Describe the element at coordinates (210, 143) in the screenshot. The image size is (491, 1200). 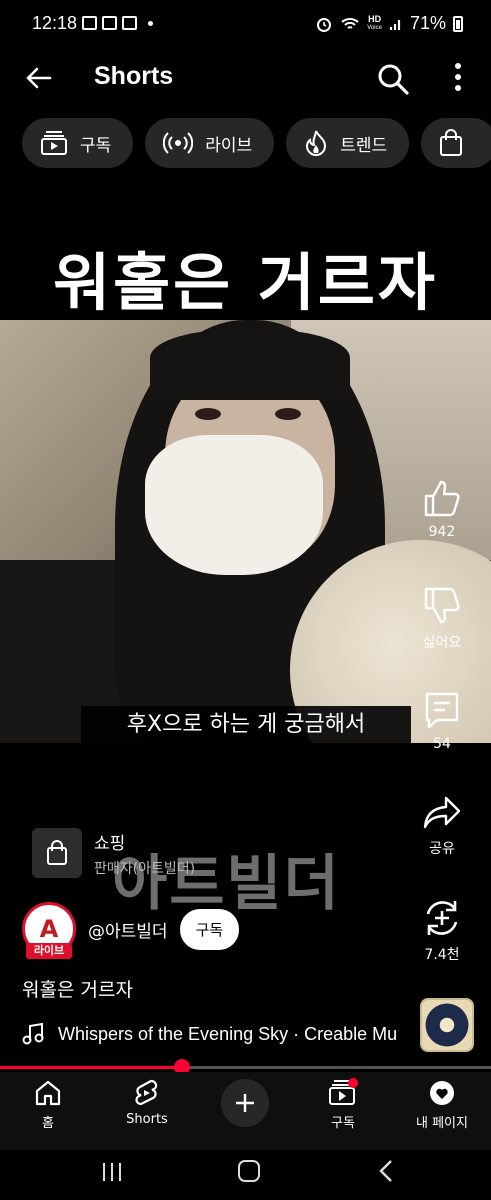
I see `chip-live: 라이브` at that location.